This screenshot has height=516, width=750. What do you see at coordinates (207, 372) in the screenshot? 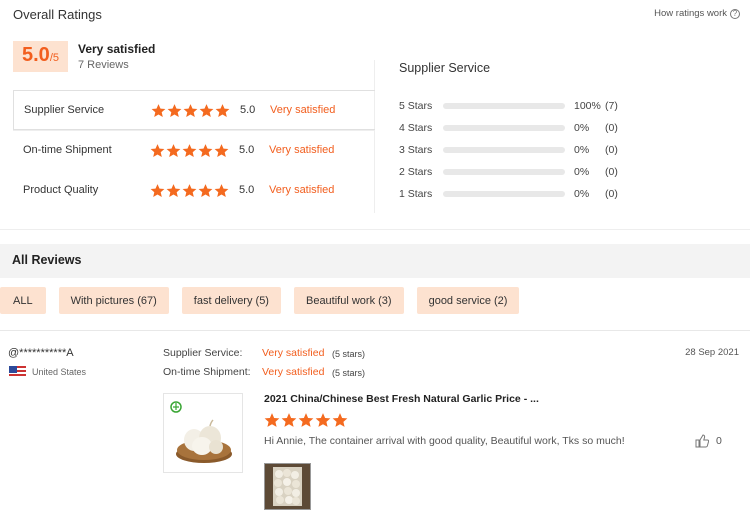
I see `shipment-label: On-time Shipment:` at bounding box center [207, 372].